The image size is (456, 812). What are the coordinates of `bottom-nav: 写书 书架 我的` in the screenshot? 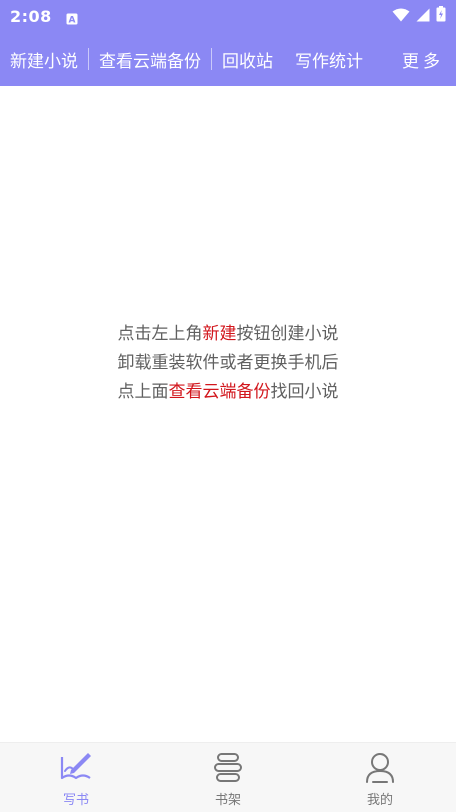 It's located at (228, 777).